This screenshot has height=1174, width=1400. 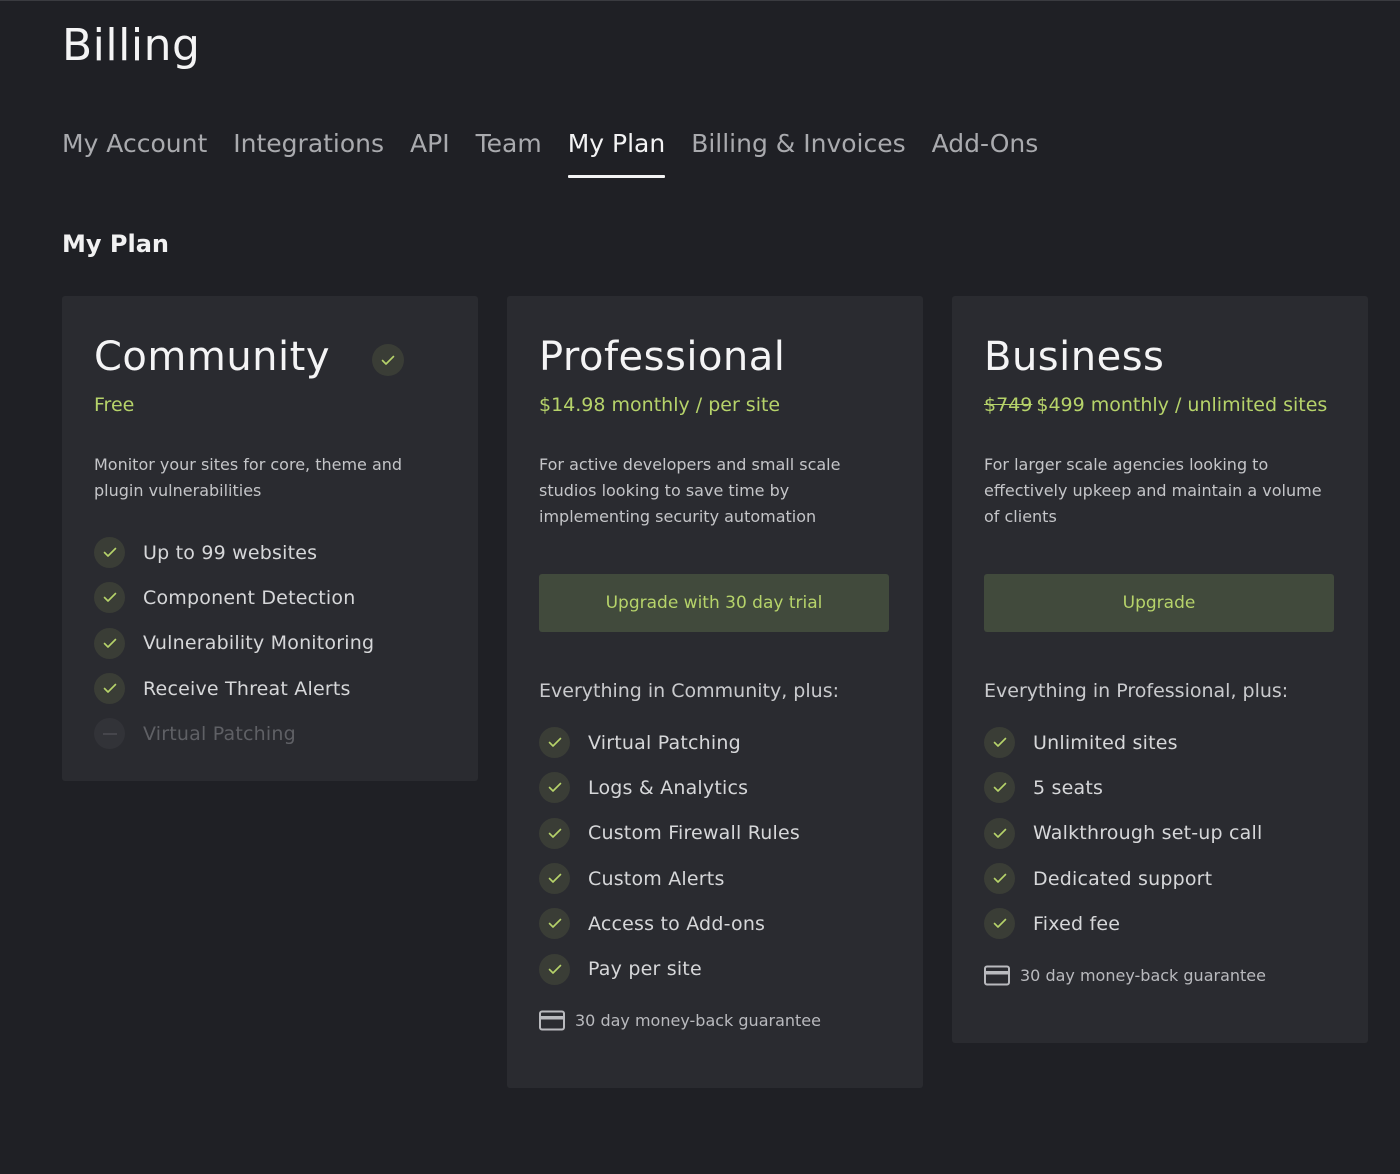 What do you see at coordinates (1136, 691) in the screenshot?
I see `plus-heading: Everything in Professional, plus:` at bounding box center [1136, 691].